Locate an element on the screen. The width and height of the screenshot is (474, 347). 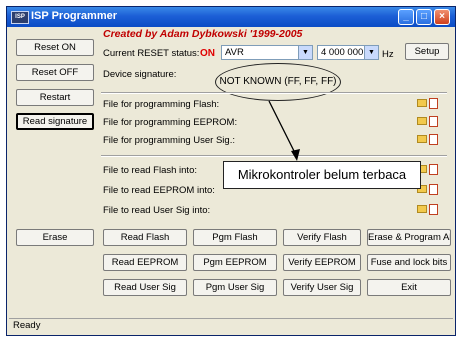
pgm-user-sig-button: Pgm User Sig is located at coordinates (235, 287).